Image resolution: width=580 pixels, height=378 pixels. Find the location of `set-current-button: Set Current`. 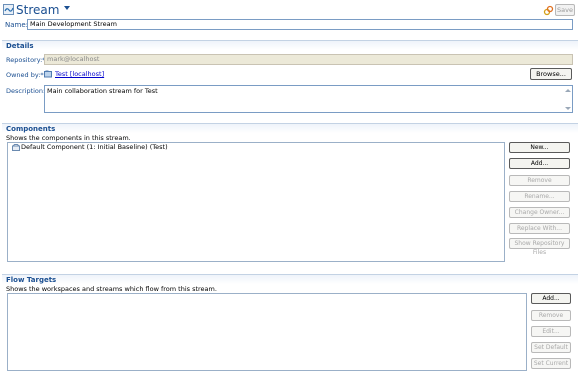

set-current-button: Set Current is located at coordinates (551, 363).